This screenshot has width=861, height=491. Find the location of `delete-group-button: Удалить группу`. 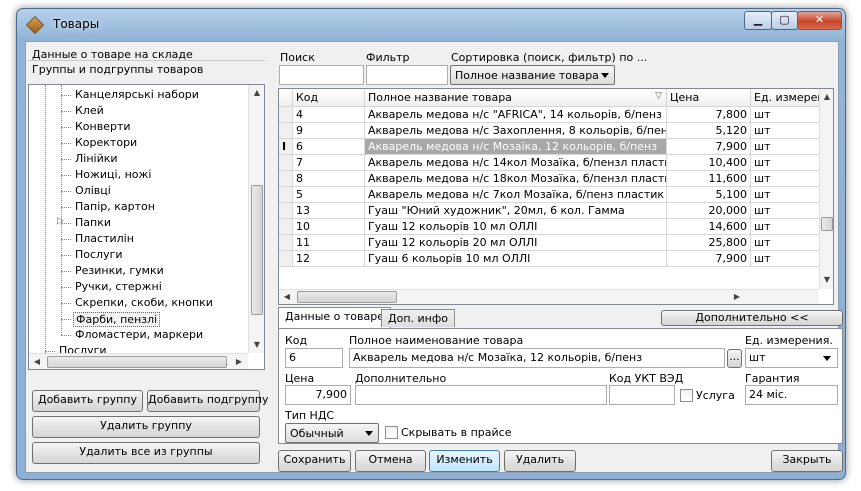

delete-group-button: Удалить группу is located at coordinates (146, 427).